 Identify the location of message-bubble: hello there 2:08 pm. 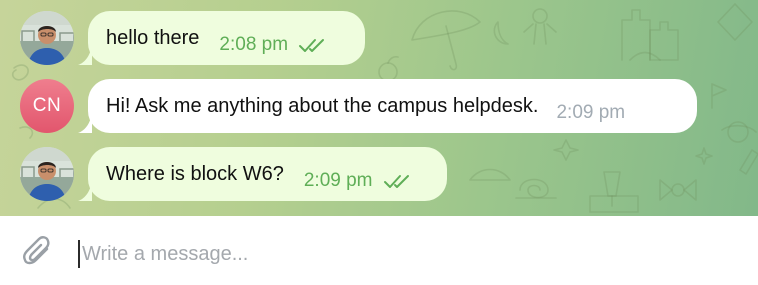
(226, 38).